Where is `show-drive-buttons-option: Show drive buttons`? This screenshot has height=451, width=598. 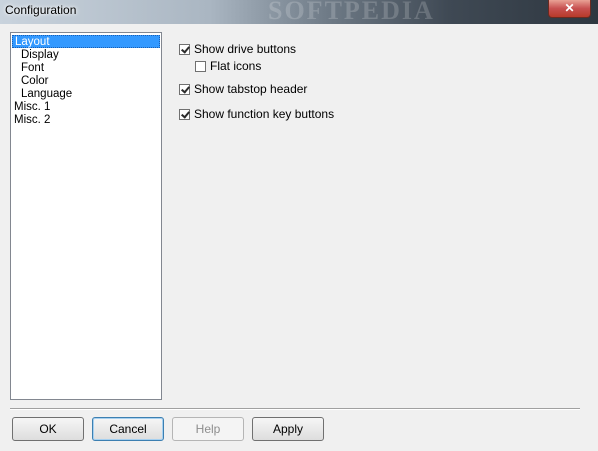 show-drive-buttons-option: Show drive buttons is located at coordinates (237, 49).